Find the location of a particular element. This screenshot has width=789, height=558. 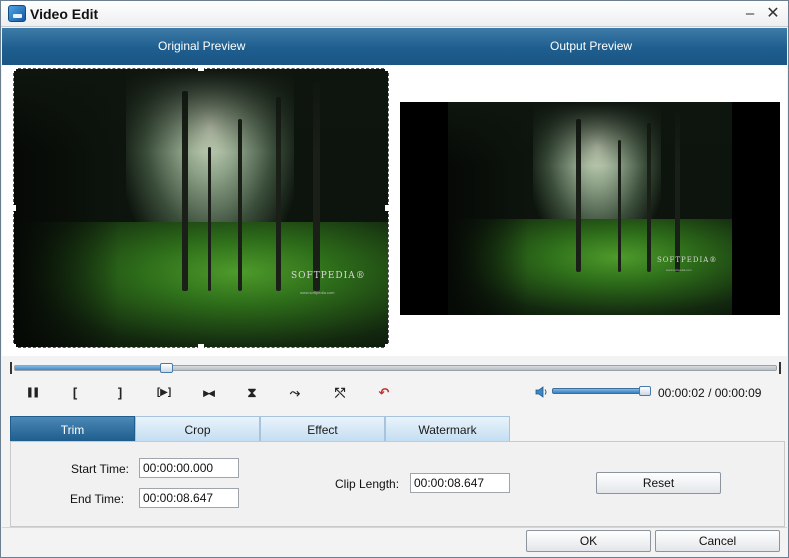

volume-icon is located at coordinates (542, 392).